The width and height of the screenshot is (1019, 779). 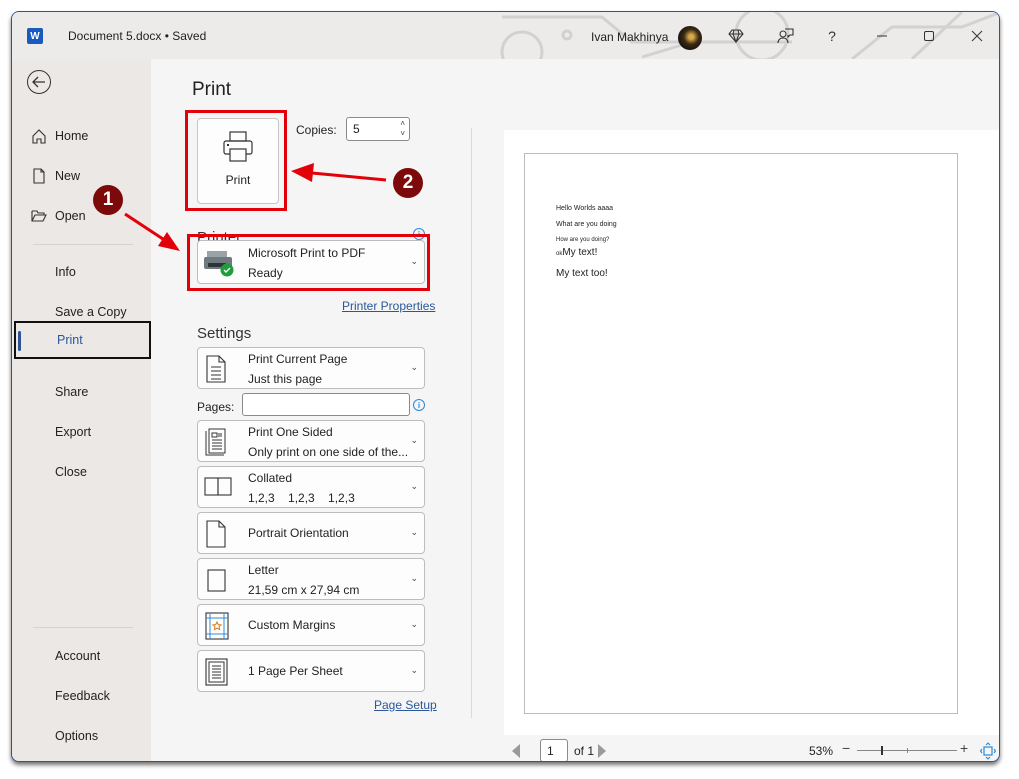 What do you see at coordinates (298, 359) in the screenshot?
I see `setting-line1: Print Current Page` at bounding box center [298, 359].